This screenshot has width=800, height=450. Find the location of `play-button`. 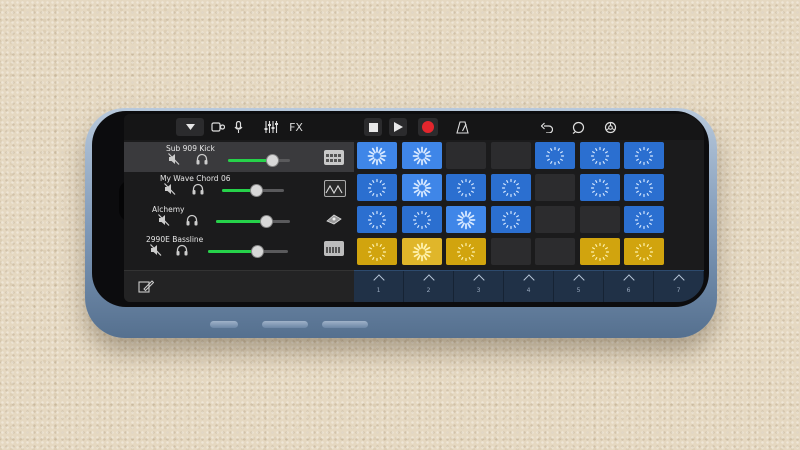

play-button is located at coordinates (398, 127).